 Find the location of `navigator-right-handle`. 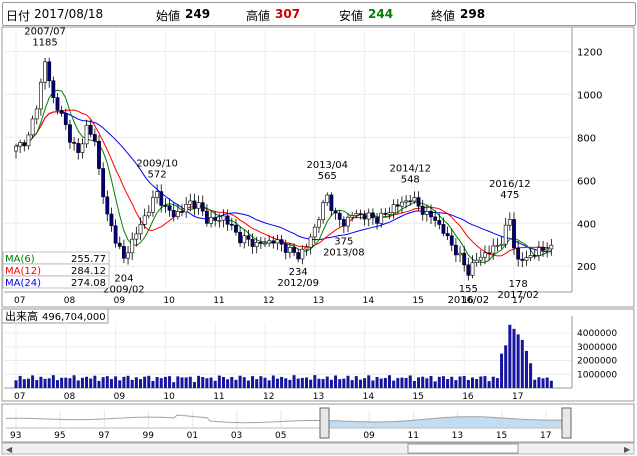

navigator-right-handle is located at coordinates (566, 423).